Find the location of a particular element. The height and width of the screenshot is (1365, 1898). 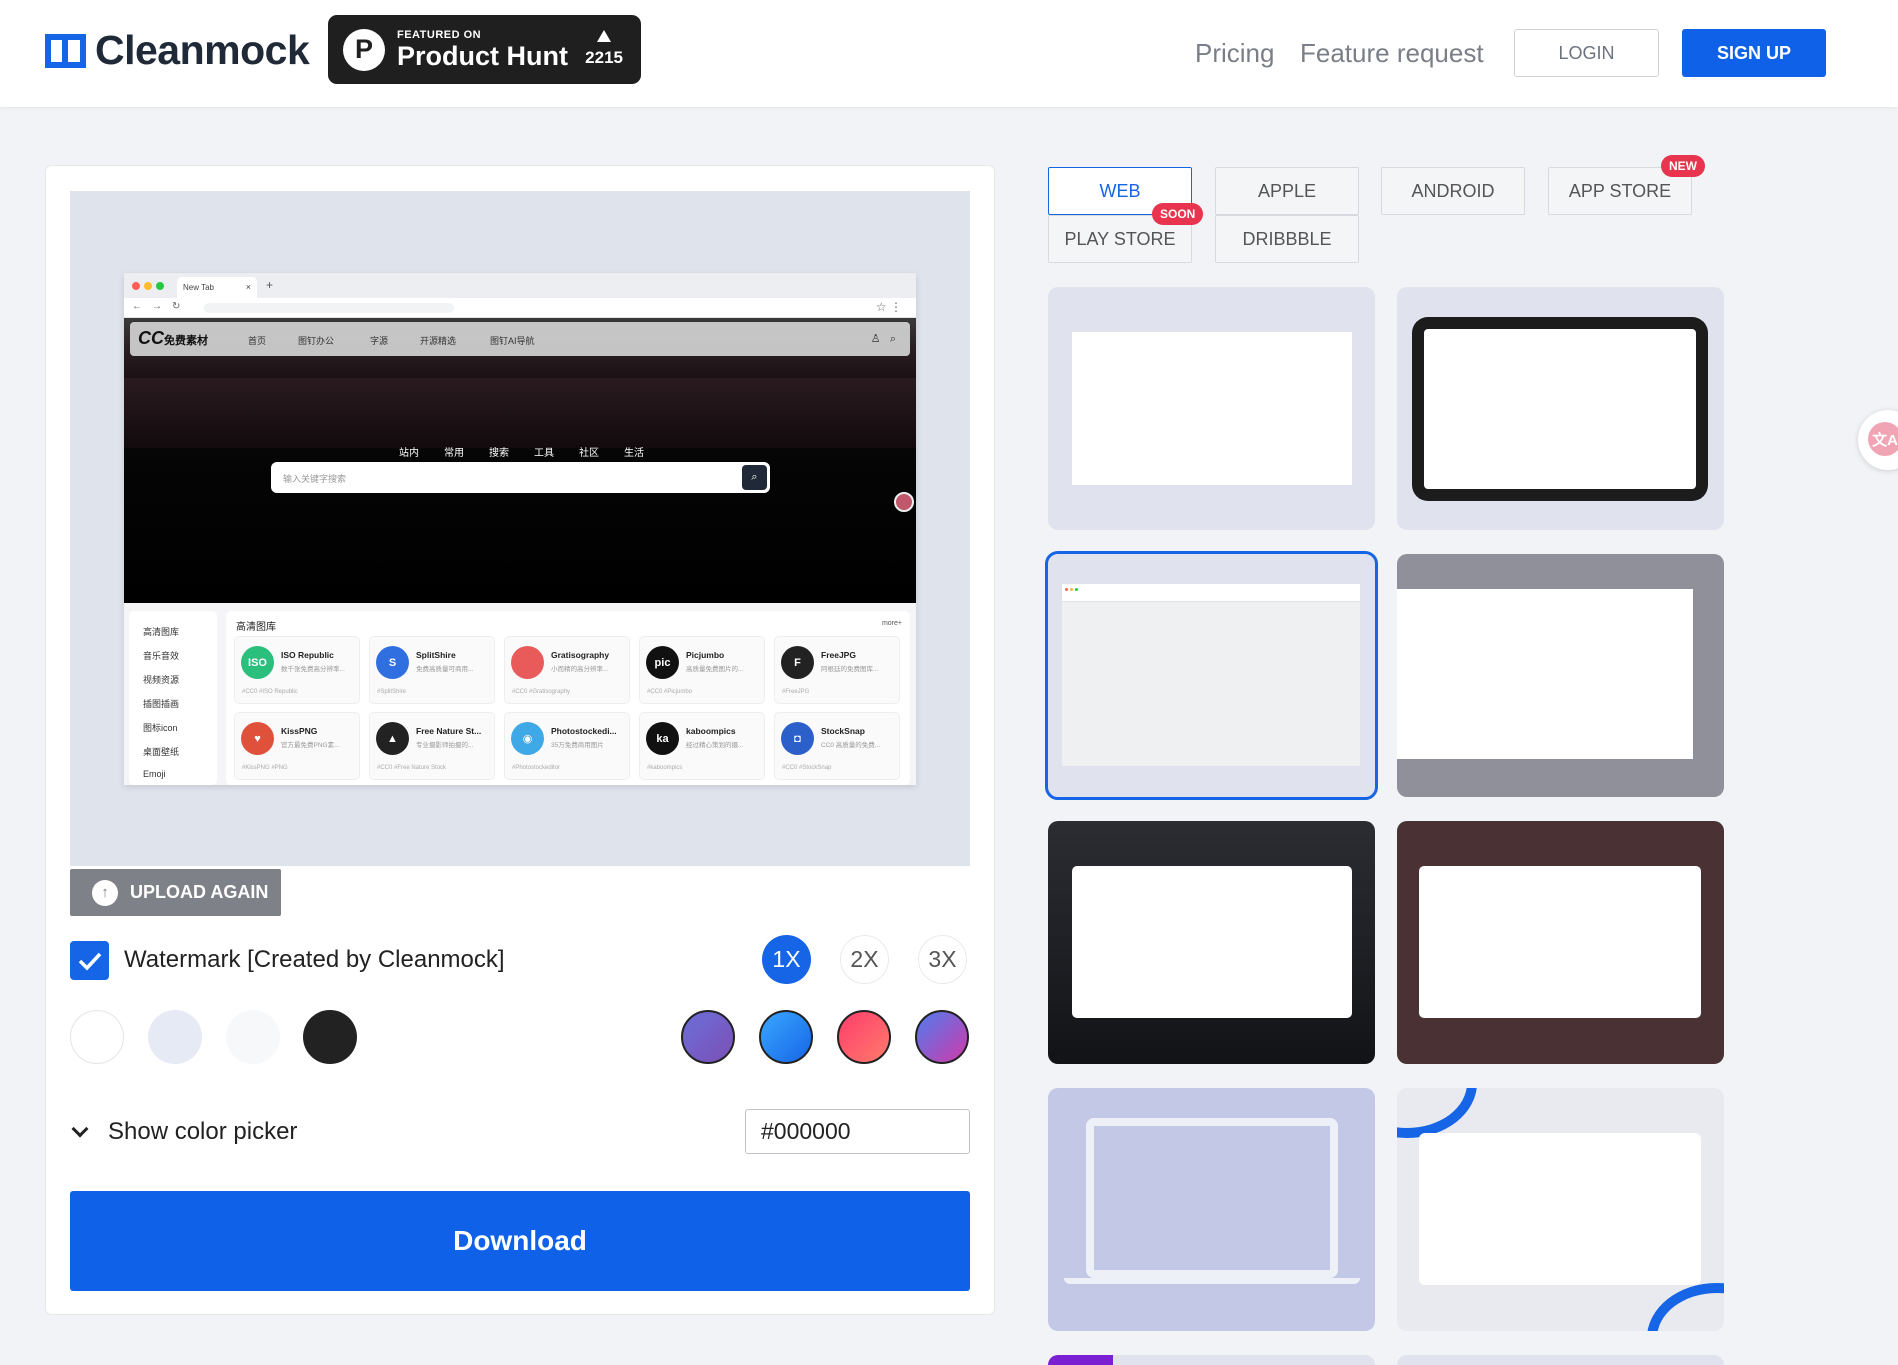

template-laptop is located at coordinates (1211, 1209).